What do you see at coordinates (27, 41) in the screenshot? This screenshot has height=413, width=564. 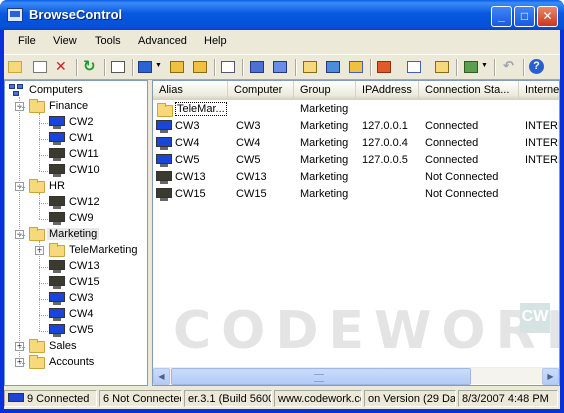 I see `menu-file: File` at bounding box center [27, 41].